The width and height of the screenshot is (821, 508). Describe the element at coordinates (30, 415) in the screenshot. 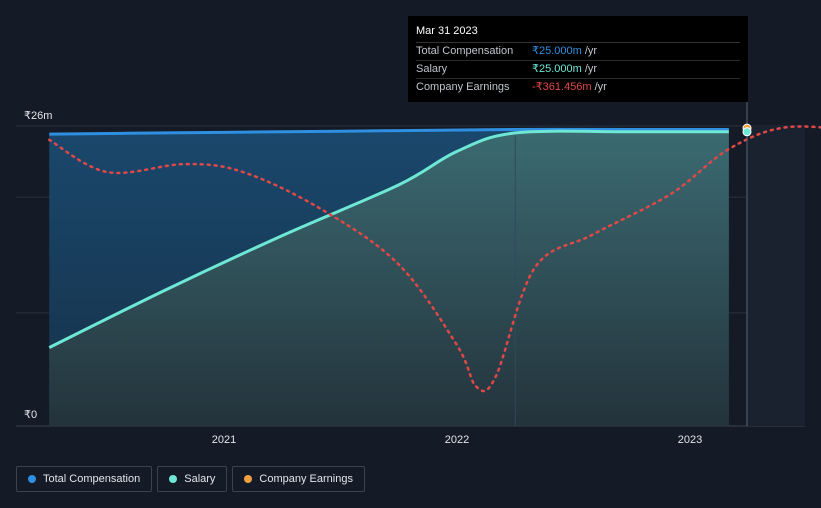

I see `y-tick-zero: ₹0` at that location.